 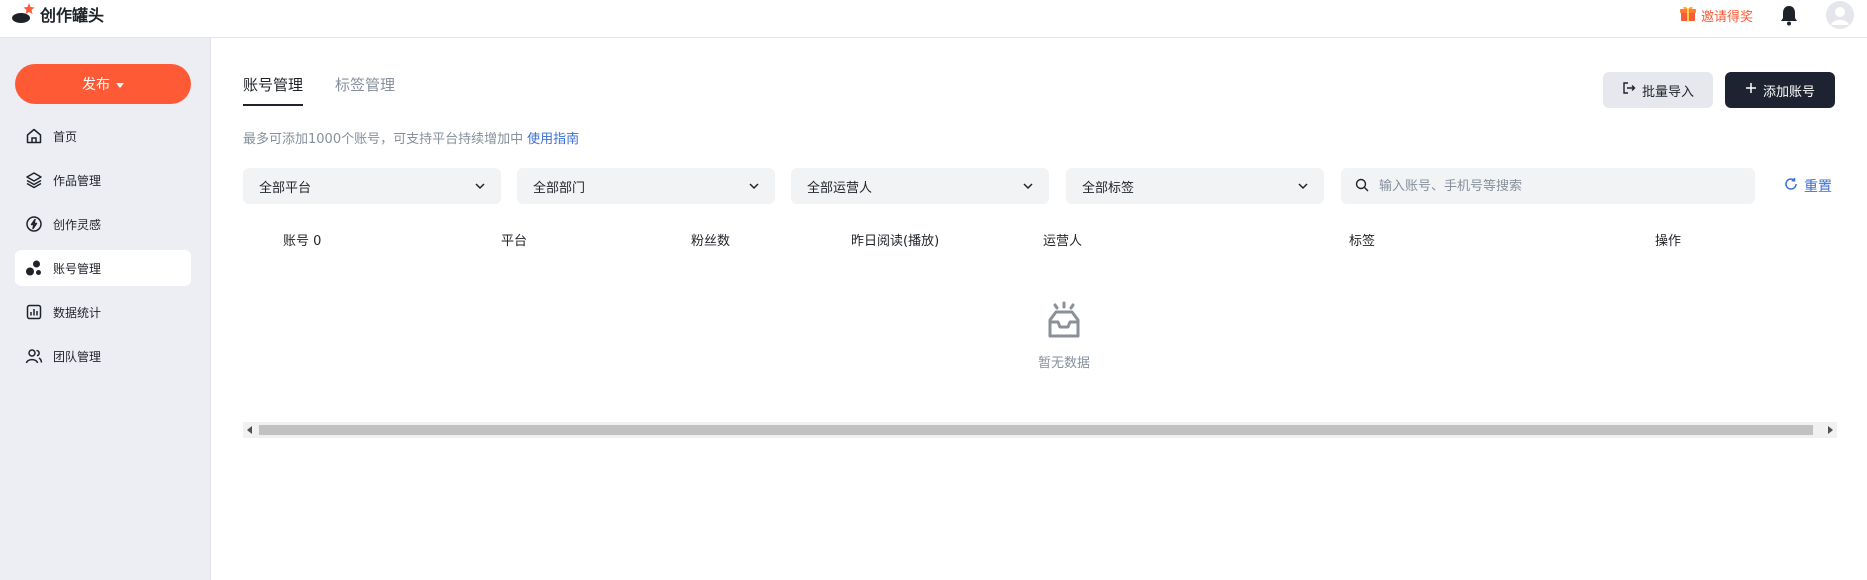 What do you see at coordinates (1830, 430) in the screenshot?
I see `scroll-right-icon` at bounding box center [1830, 430].